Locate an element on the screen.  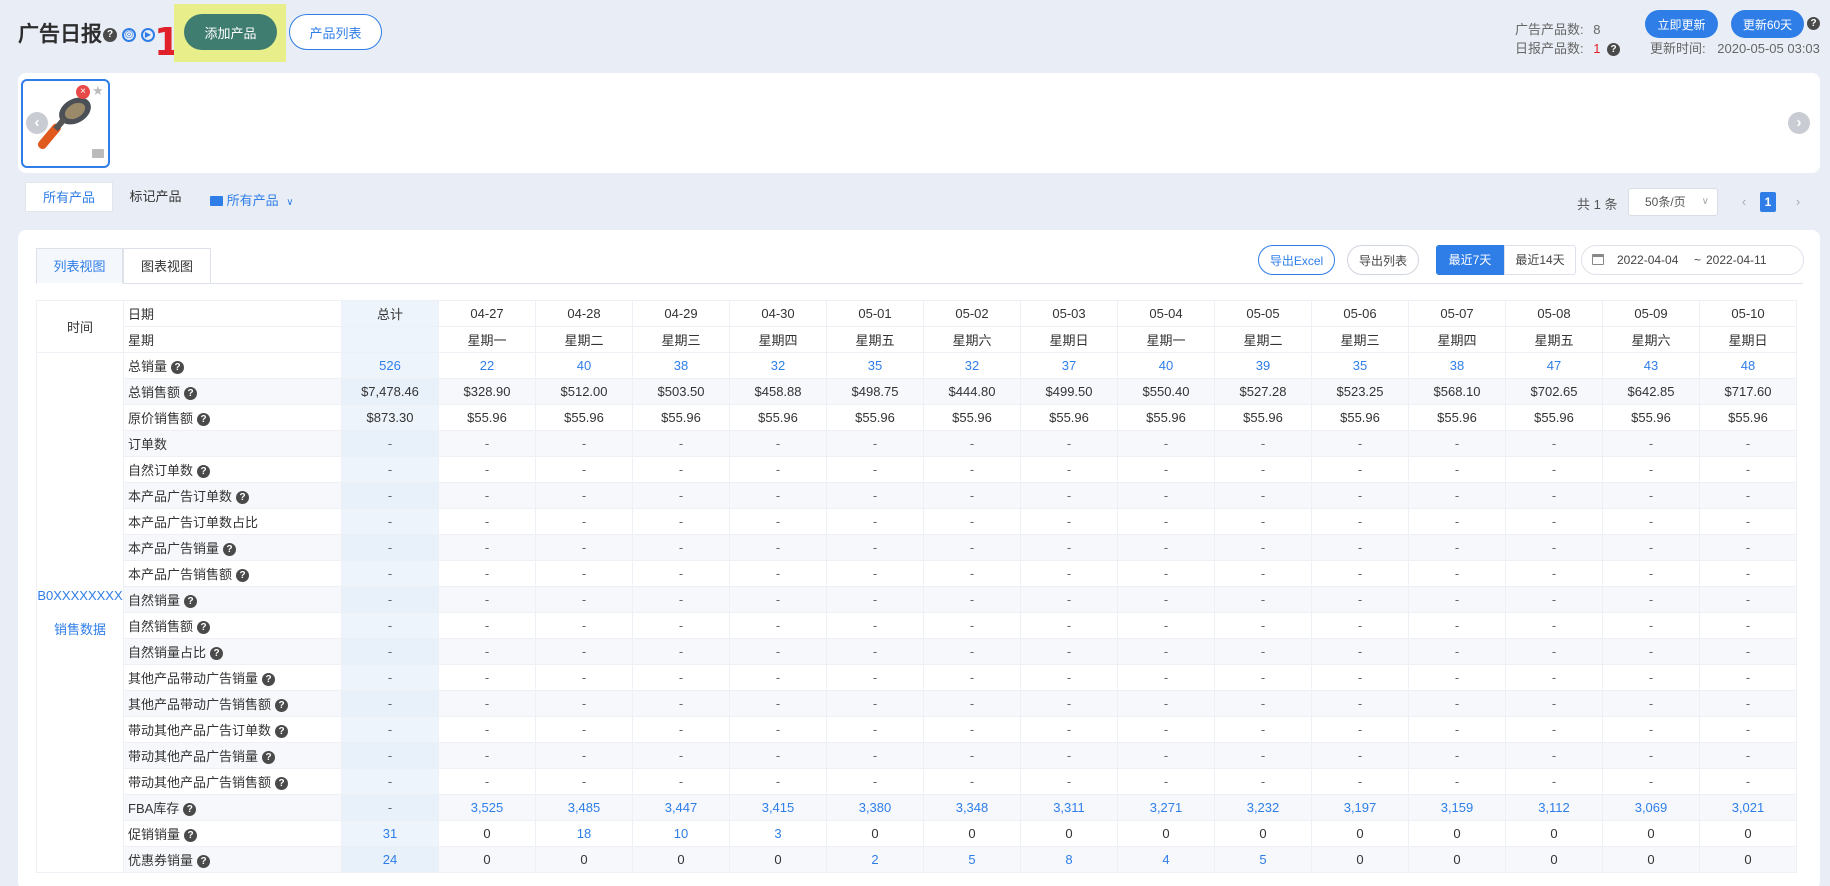
folder-select: 所有产品 ∨ is located at coordinates (252, 199).